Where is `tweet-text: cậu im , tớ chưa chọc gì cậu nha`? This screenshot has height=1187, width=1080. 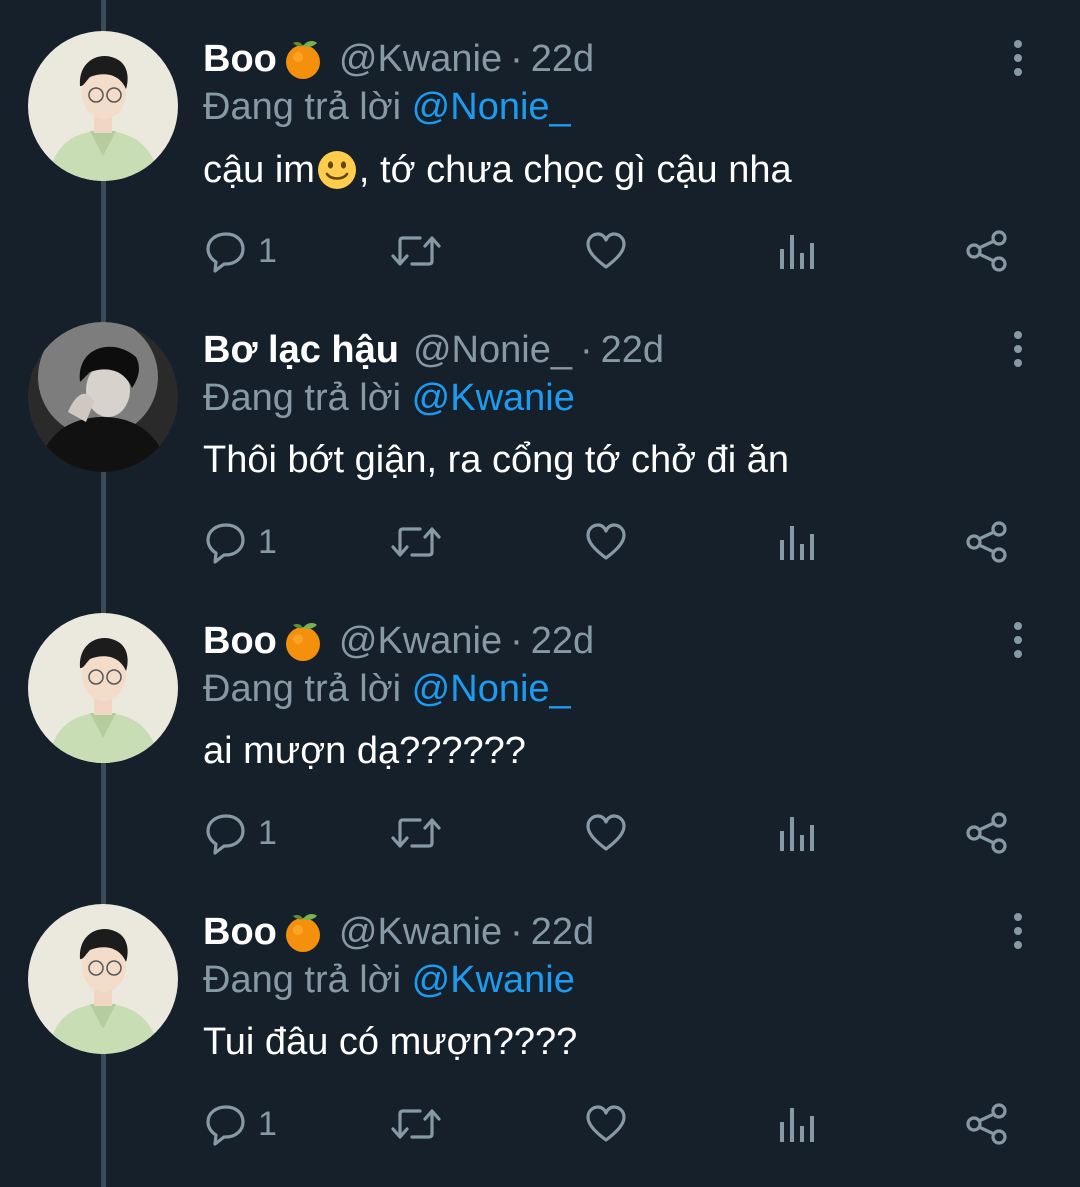 tweet-text: cậu im , tớ chưa chọc gì cậu nha is located at coordinates (497, 170).